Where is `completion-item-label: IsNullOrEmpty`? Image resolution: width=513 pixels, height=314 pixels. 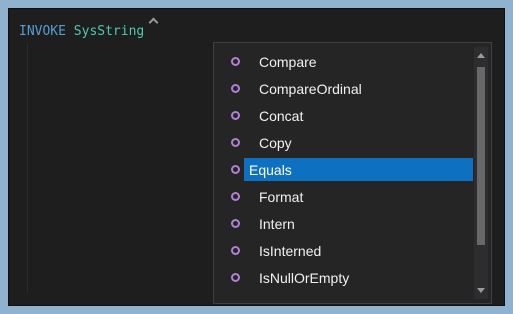
completion-item-label: IsNullOrEmpty is located at coordinates (304, 277).